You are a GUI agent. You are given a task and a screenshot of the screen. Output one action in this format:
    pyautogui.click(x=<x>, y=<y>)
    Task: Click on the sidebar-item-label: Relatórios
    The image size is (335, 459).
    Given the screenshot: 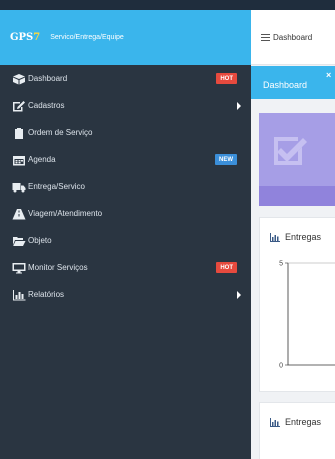 What is the action you would take?
    pyautogui.click(x=46, y=294)
    